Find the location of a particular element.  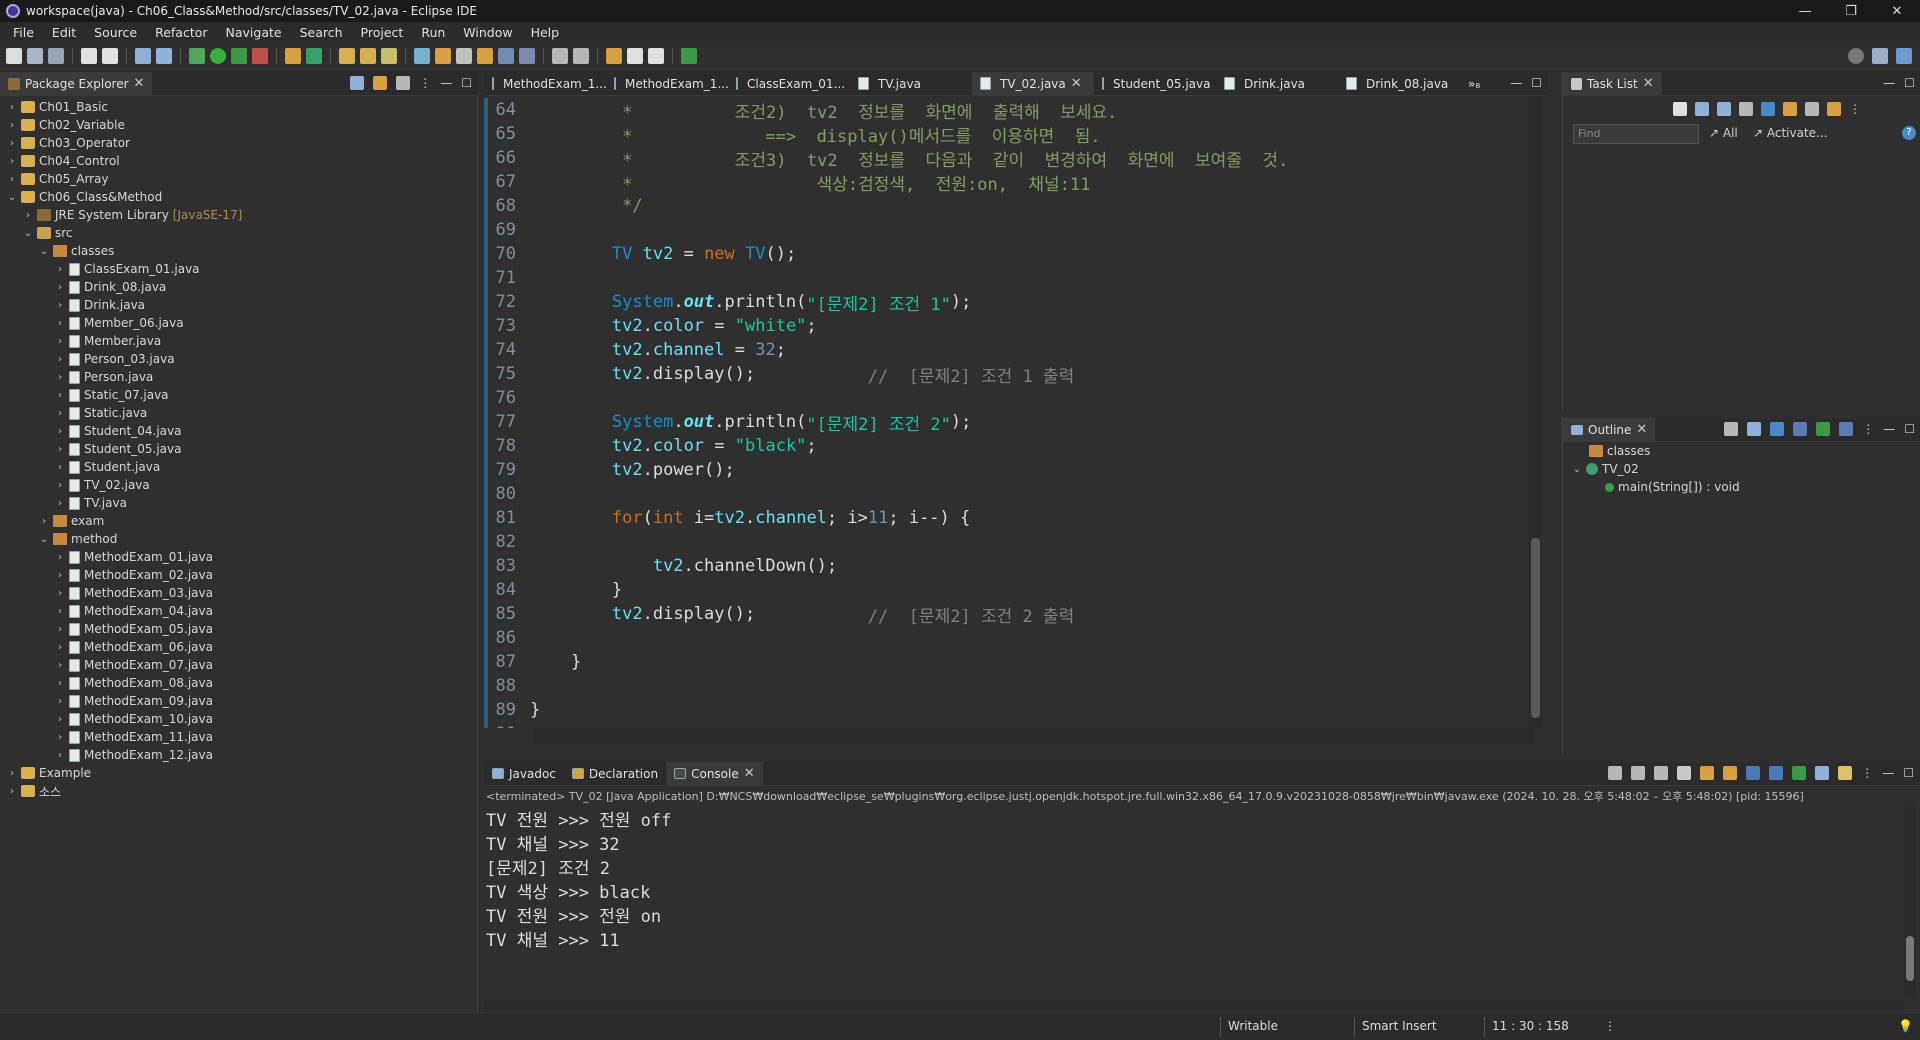

pilcrow-icon is located at coordinates (506, 55).